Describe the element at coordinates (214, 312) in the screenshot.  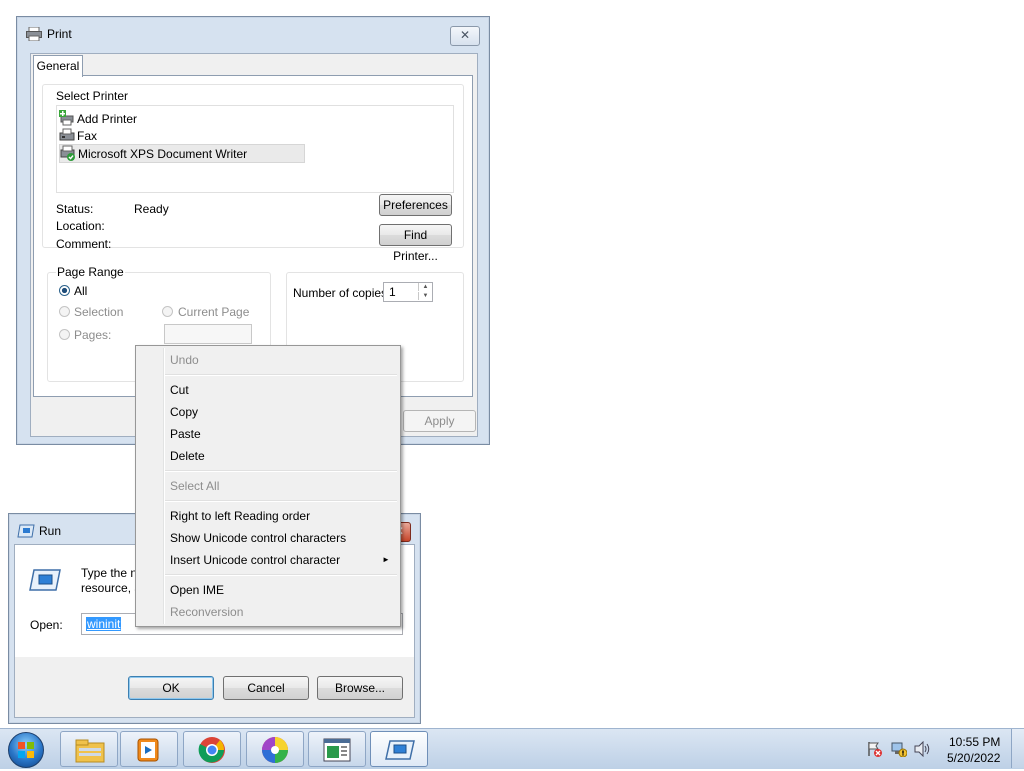
I see `current-page-label: Current Page` at that location.